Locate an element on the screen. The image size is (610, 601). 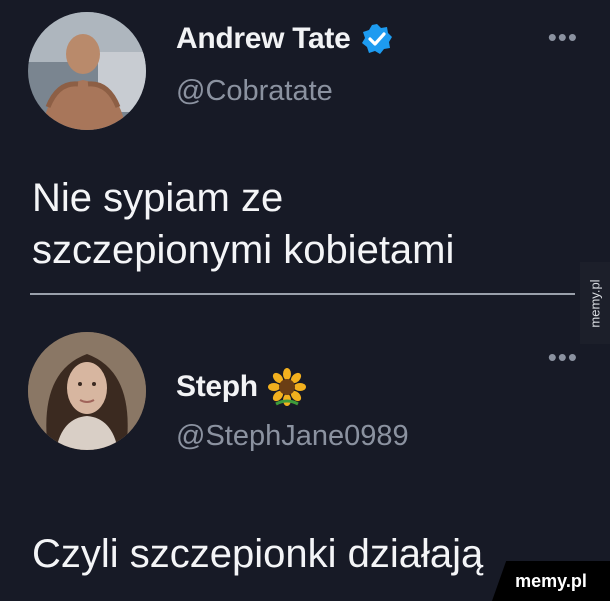
author-handle: @StephJane0989 is located at coordinates (292, 436).